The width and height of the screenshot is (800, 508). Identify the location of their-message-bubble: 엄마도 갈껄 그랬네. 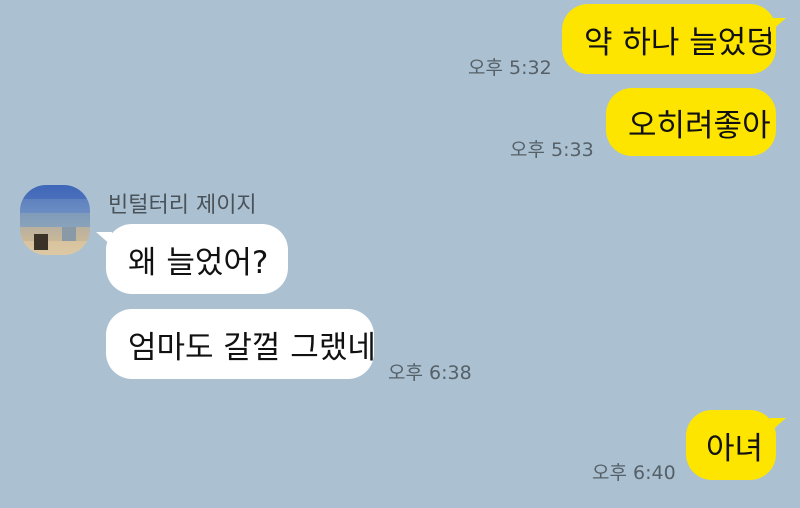
(241, 344).